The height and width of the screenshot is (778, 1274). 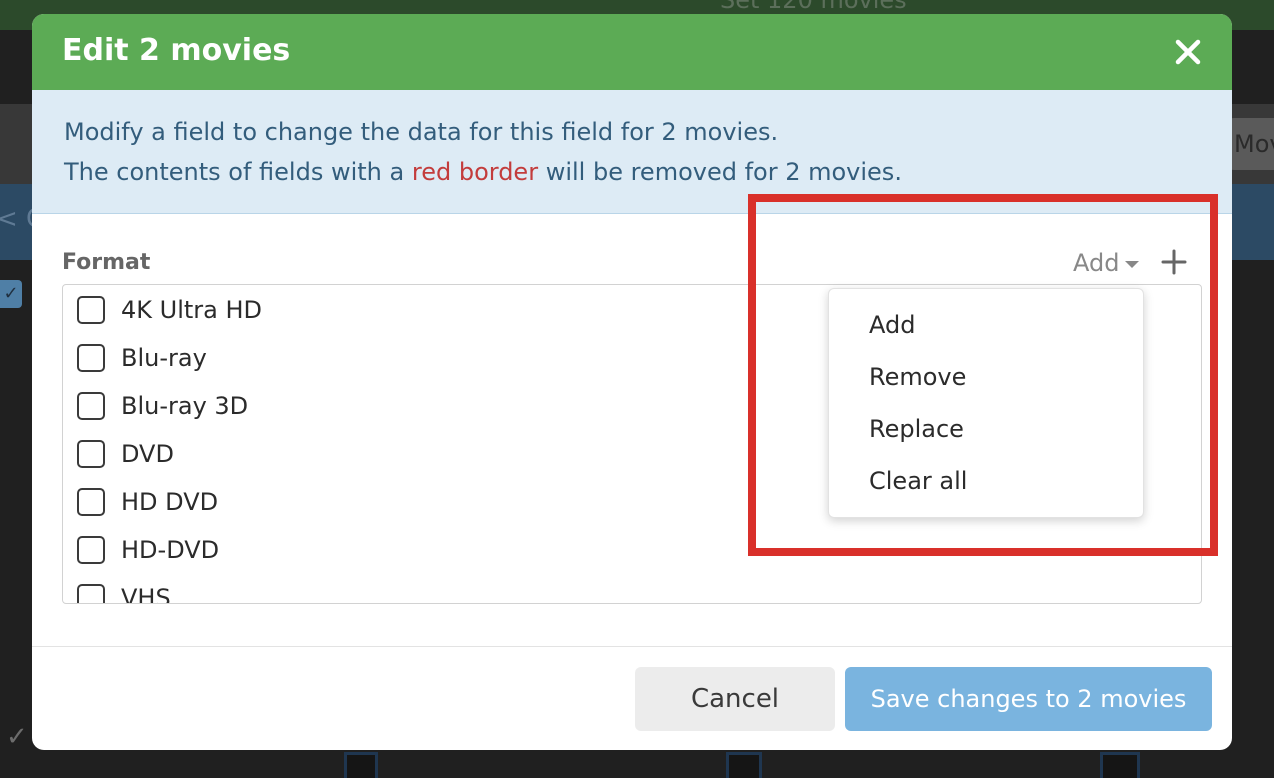 What do you see at coordinates (917, 377) in the screenshot?
I see `menu-item-remove: Remove` at bounding box center [917, 377].